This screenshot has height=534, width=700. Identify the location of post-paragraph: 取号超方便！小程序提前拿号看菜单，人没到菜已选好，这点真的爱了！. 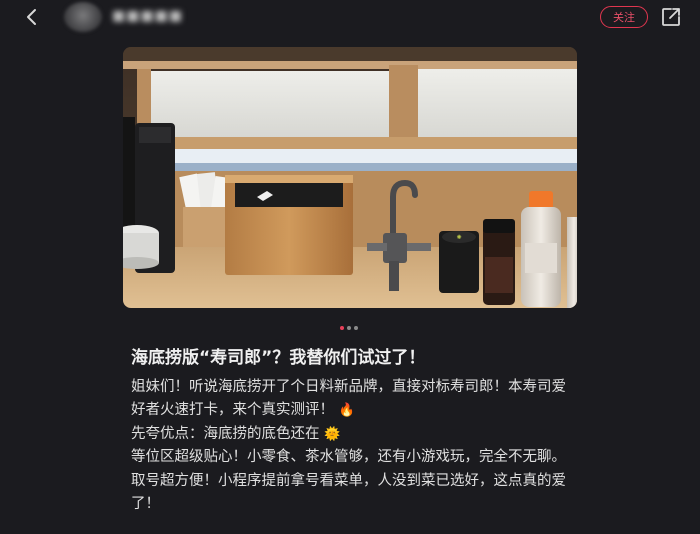
(353, 493).